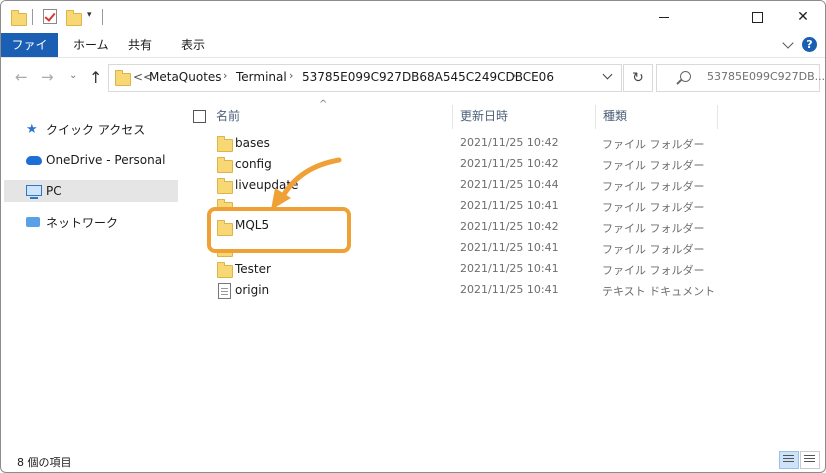  Describe the element at coordinates (615, 116) in the screenshot. I see `column-type: 種類` at that location.